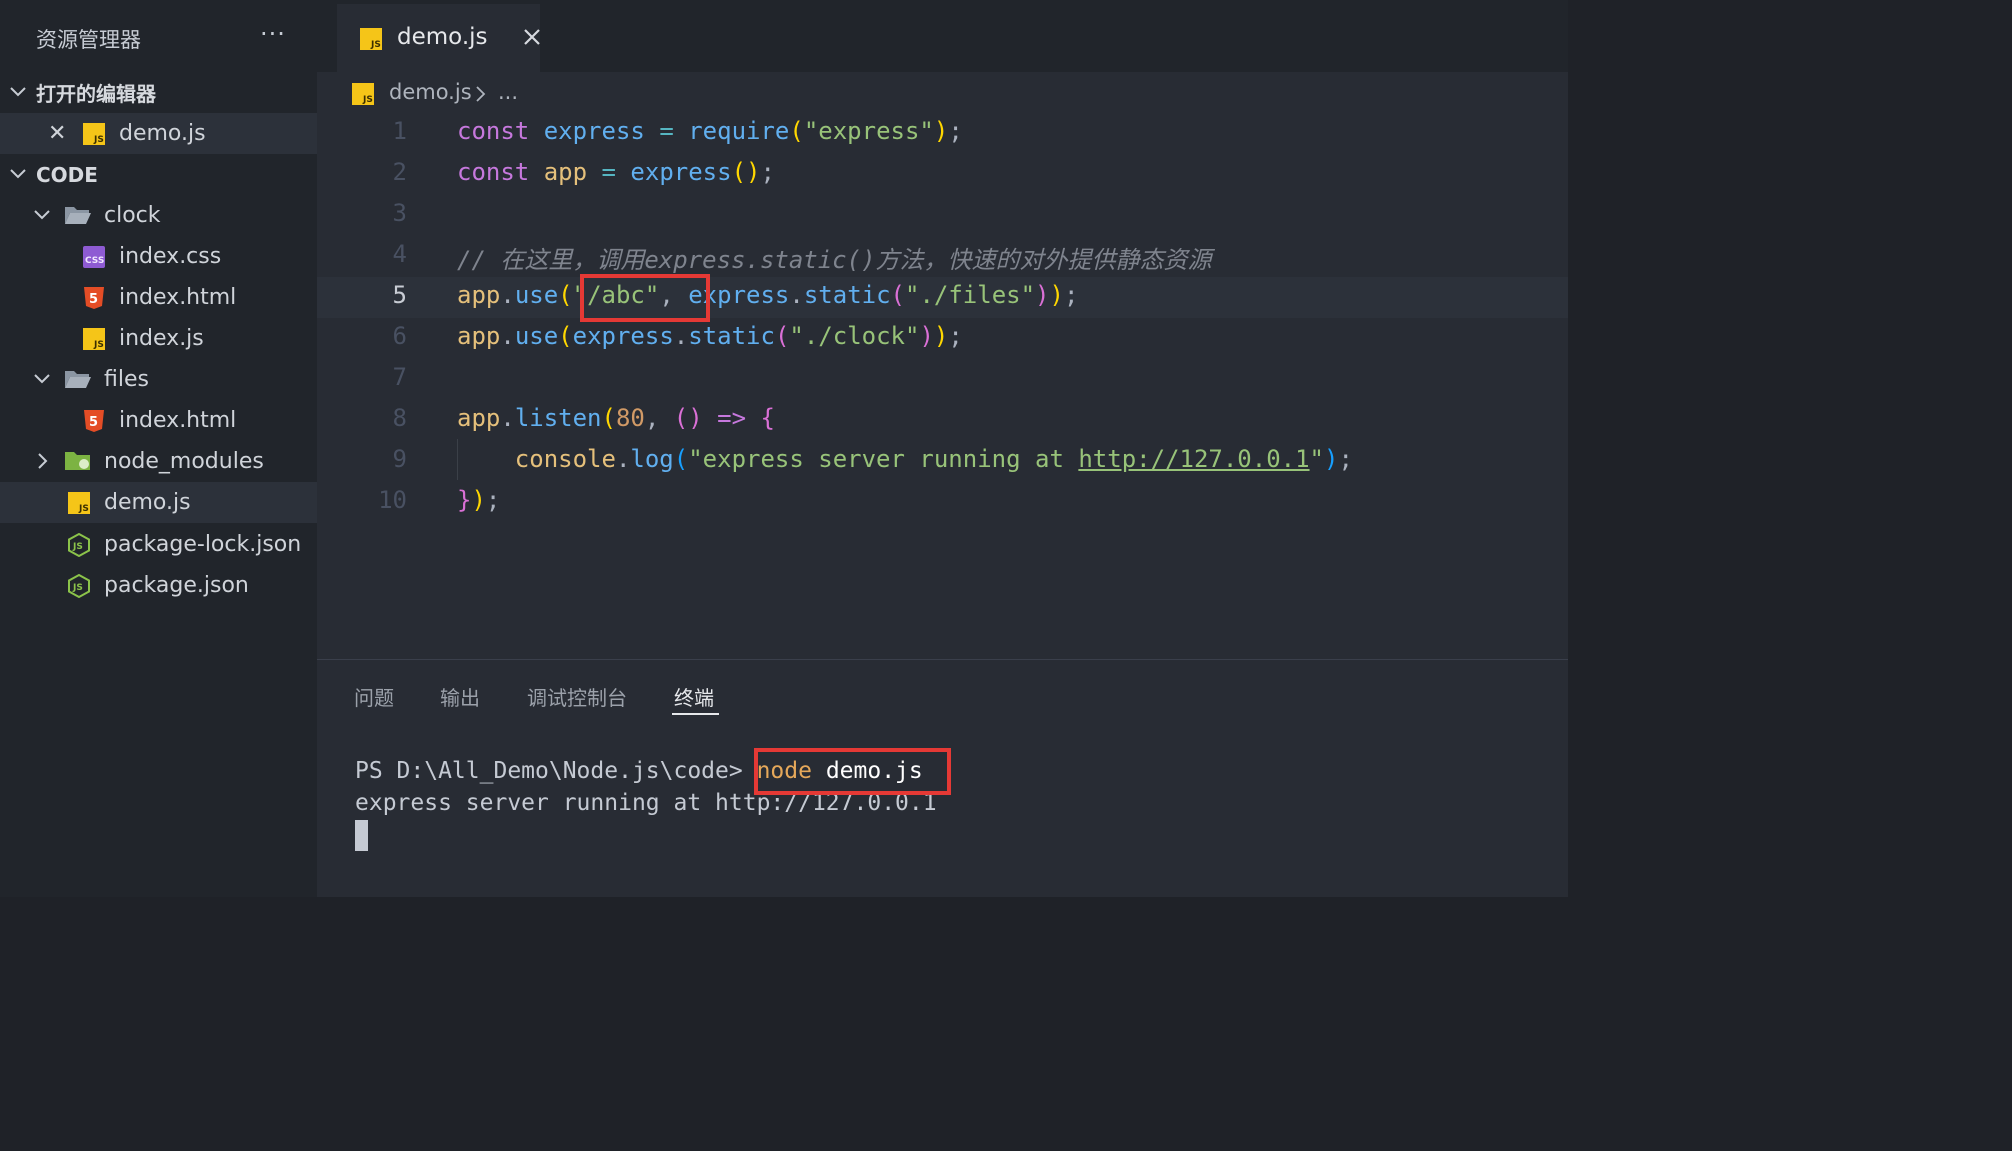 The image size is (2012, 1151). I want to click on folder-clock: clock, so click(158, 215).